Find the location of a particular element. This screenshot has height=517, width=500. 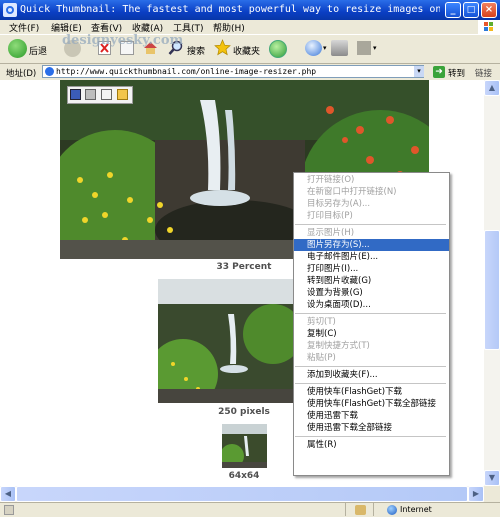

print-image-icon is located at coordinates (90, 94).